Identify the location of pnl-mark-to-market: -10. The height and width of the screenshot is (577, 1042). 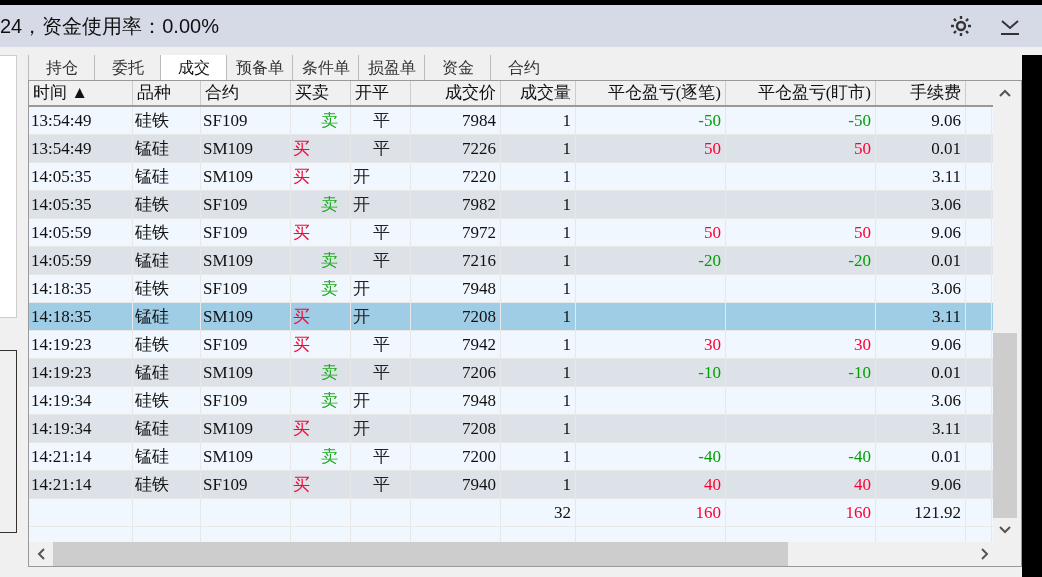
(859, 372).